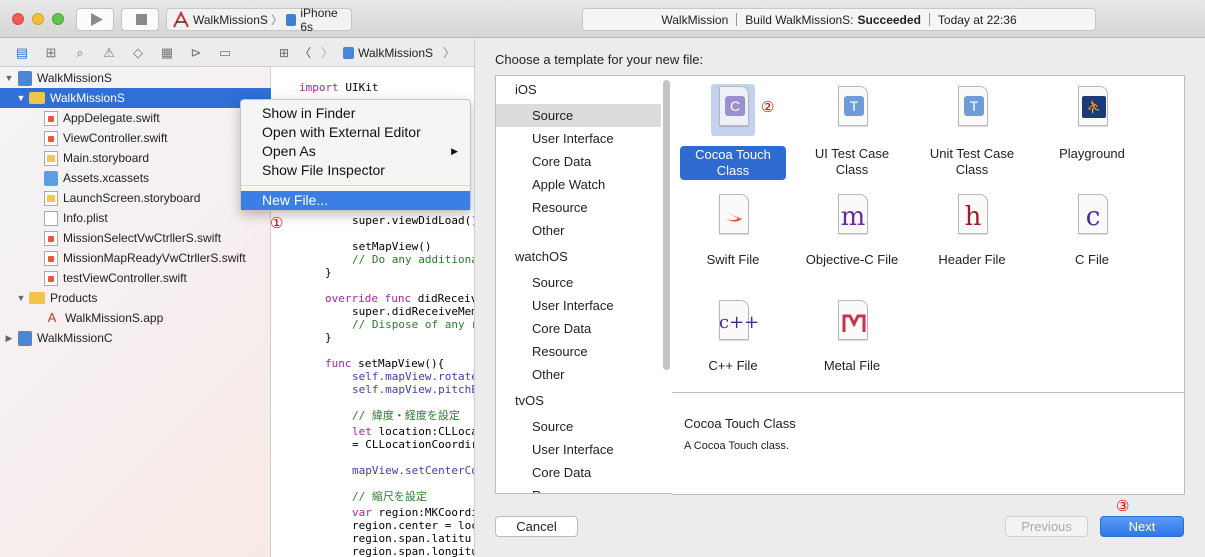 This screenshot has height=557, width=1205. I want to click on tree-item-project: ▶ WalkMissionC, so click(135, 338).